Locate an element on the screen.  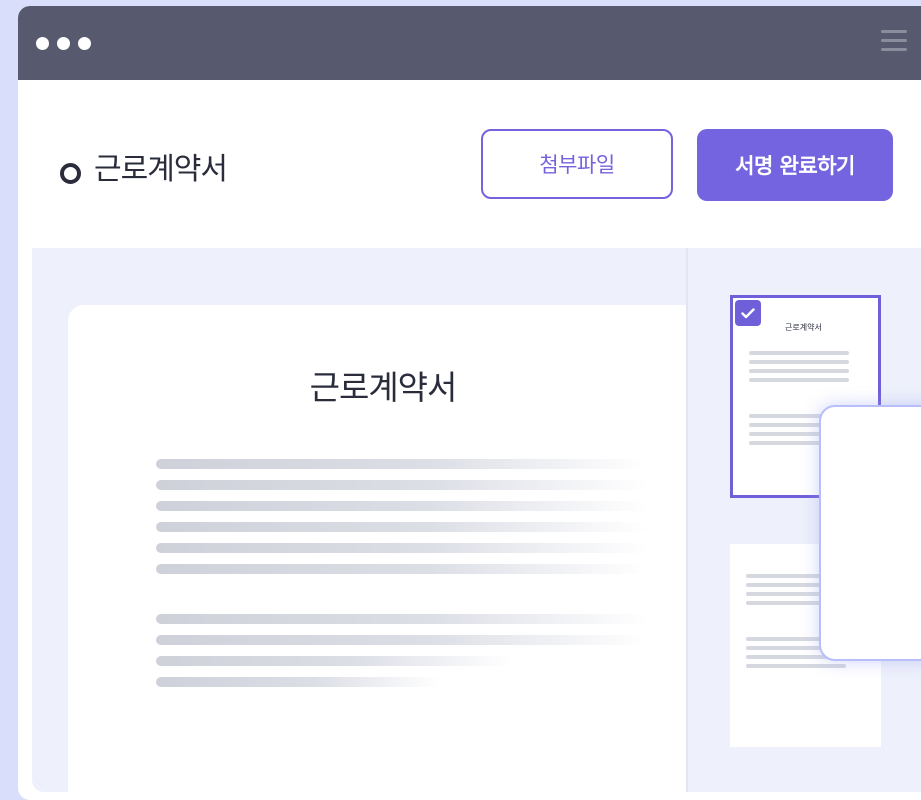
document-title: 근로계약서 is located at coordinates (383, 387).